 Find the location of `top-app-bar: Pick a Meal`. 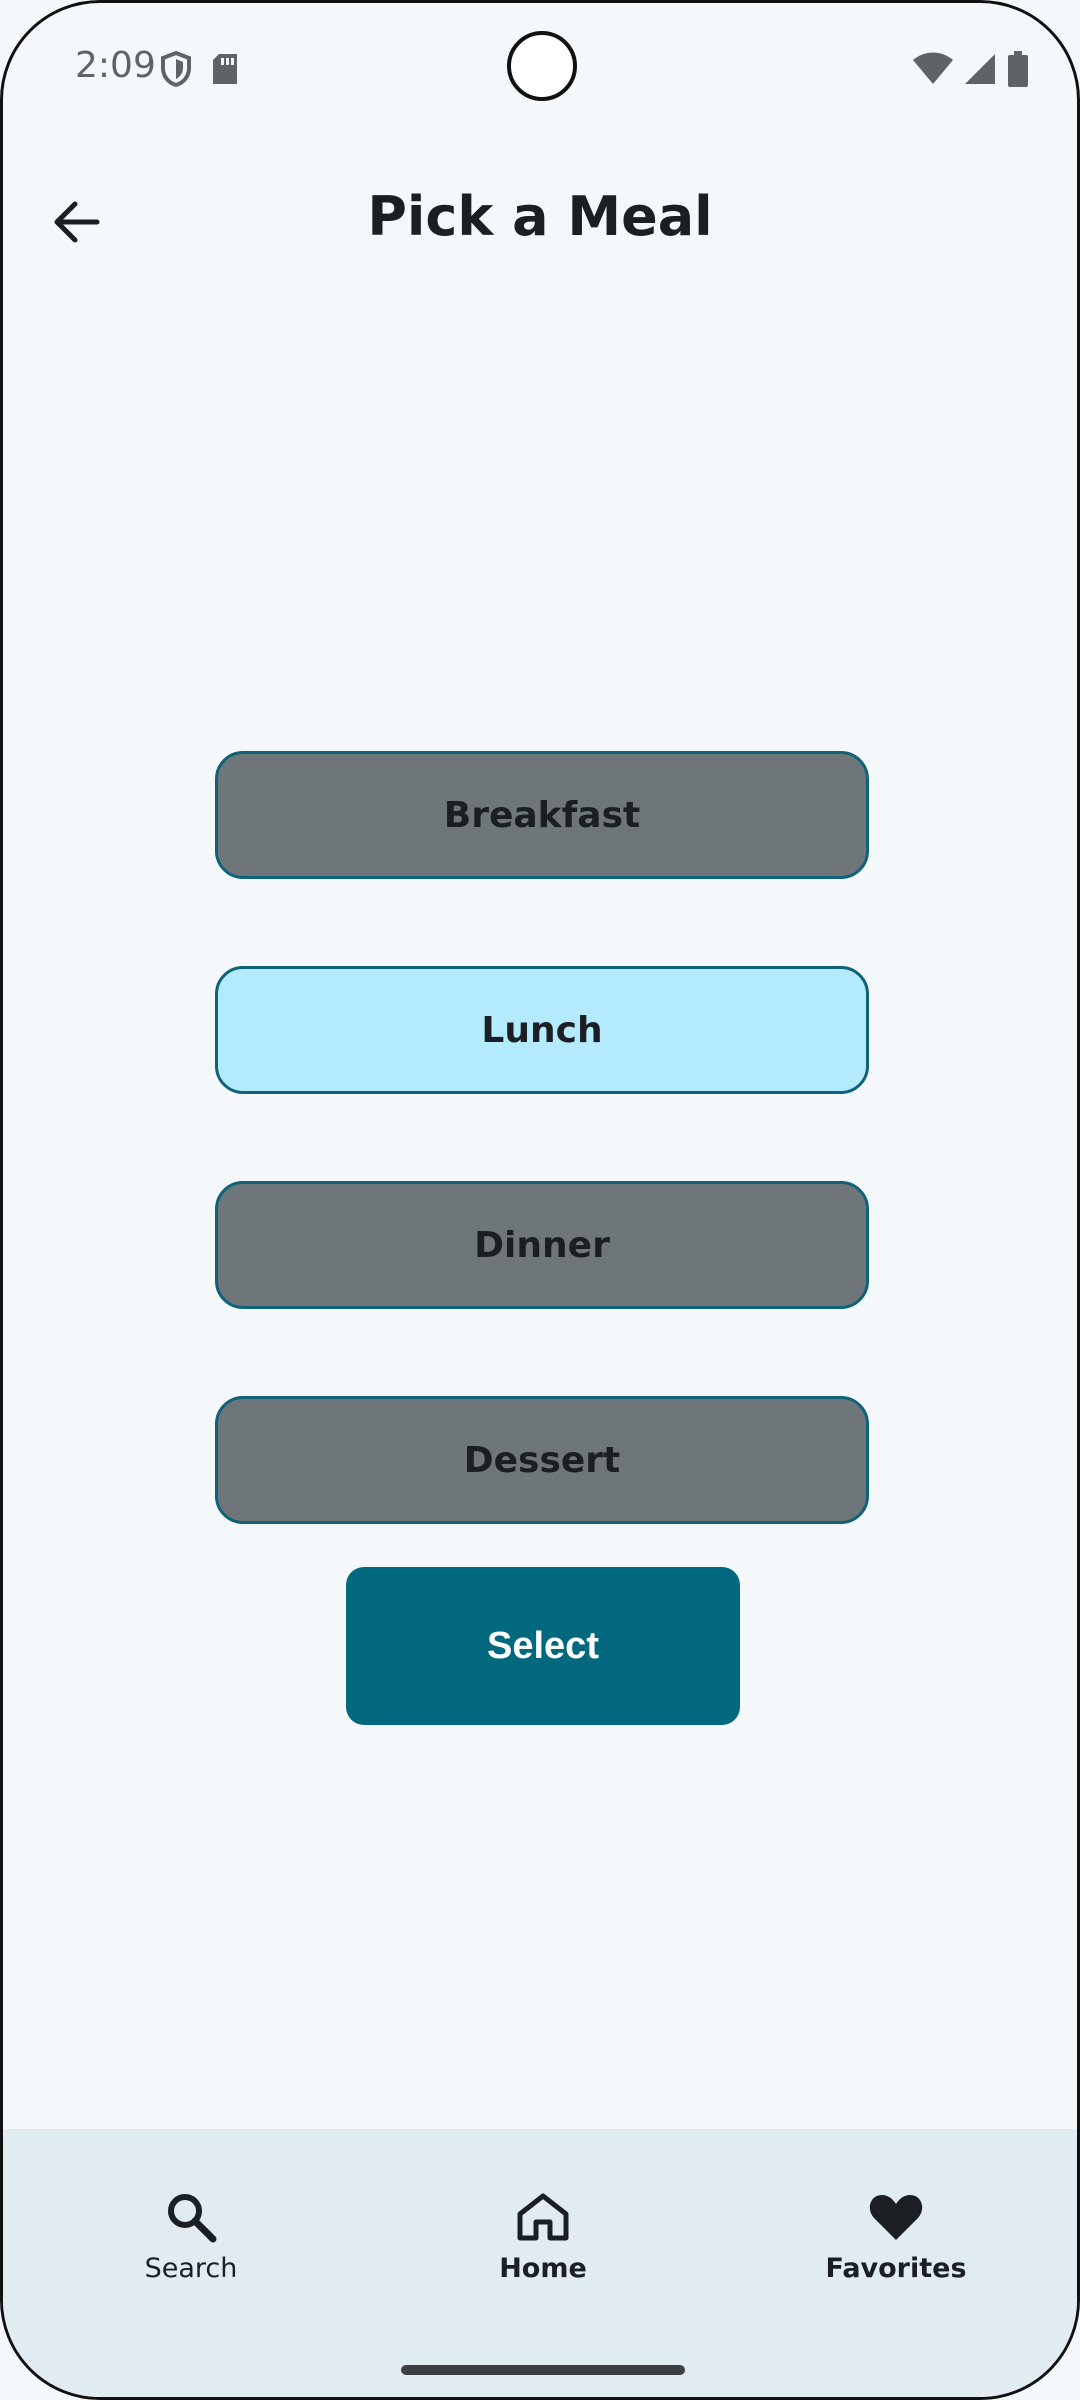

top-app-bar: Pick a Meal is located at coordinates (540, 218).